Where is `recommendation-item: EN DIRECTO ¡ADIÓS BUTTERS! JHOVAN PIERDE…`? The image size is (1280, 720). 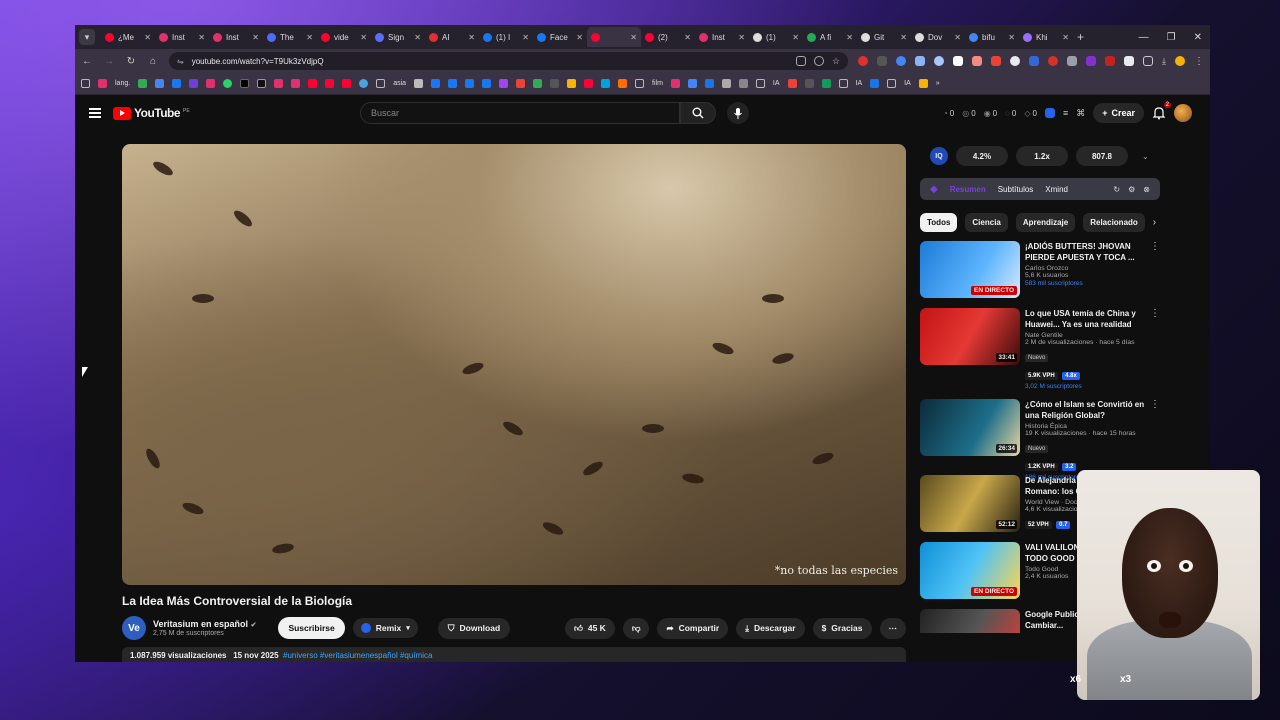
recommendation-item: EN DIRECTO ¡ADIÓS BUTTERS! JHOVAN PIERDE… is located at coordinates (1040, 270).